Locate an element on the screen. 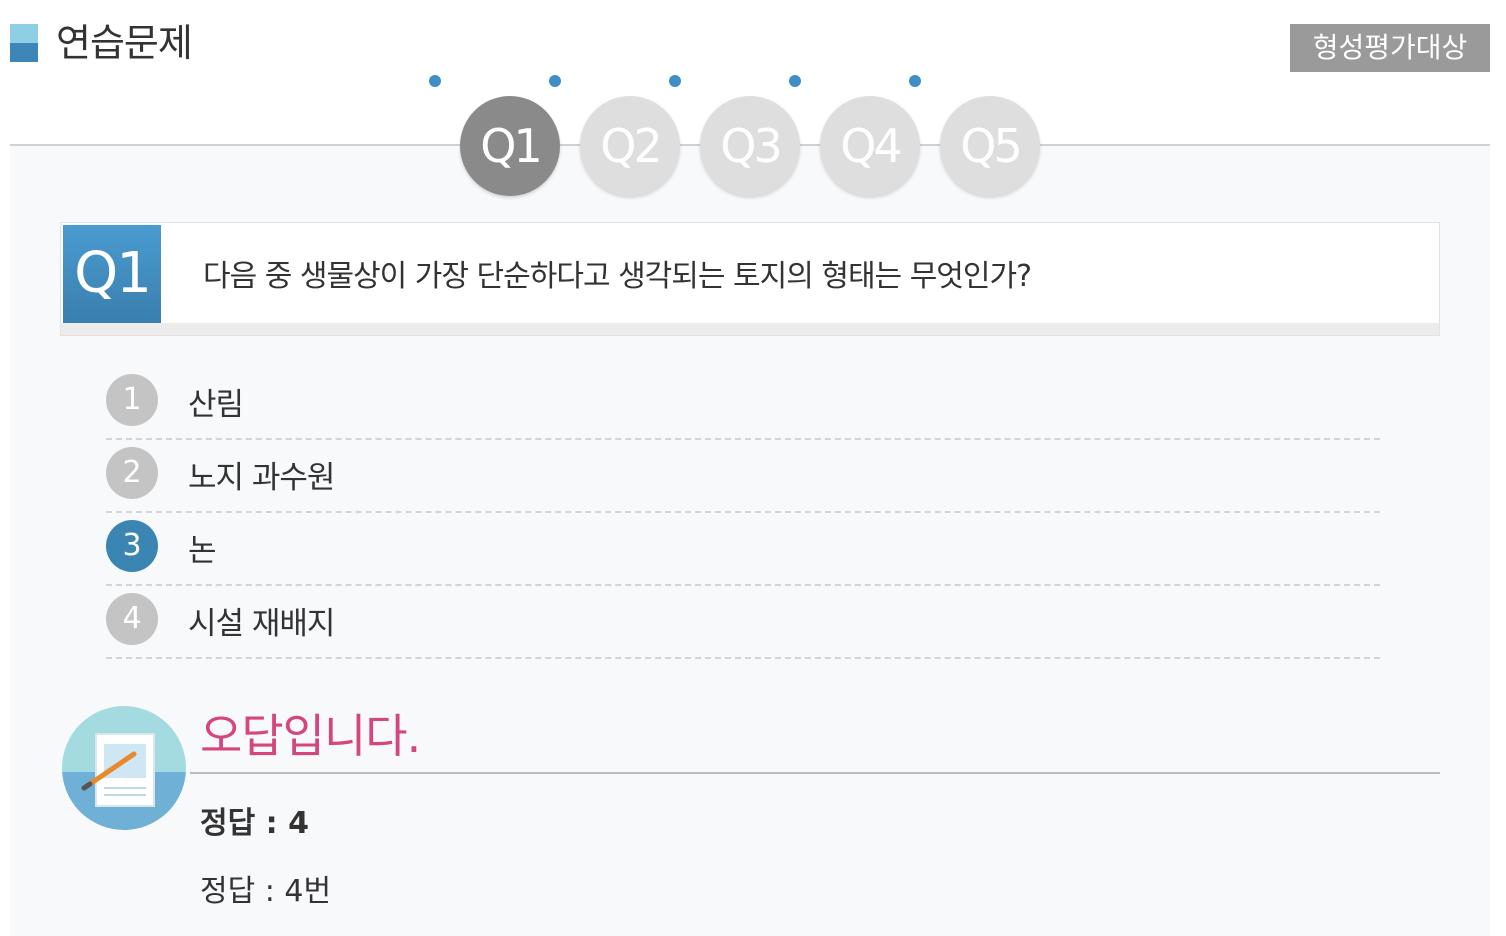 The image size is (1506, 936). correct-answer: 정답 : 4 is located at coordinates (254, 823).